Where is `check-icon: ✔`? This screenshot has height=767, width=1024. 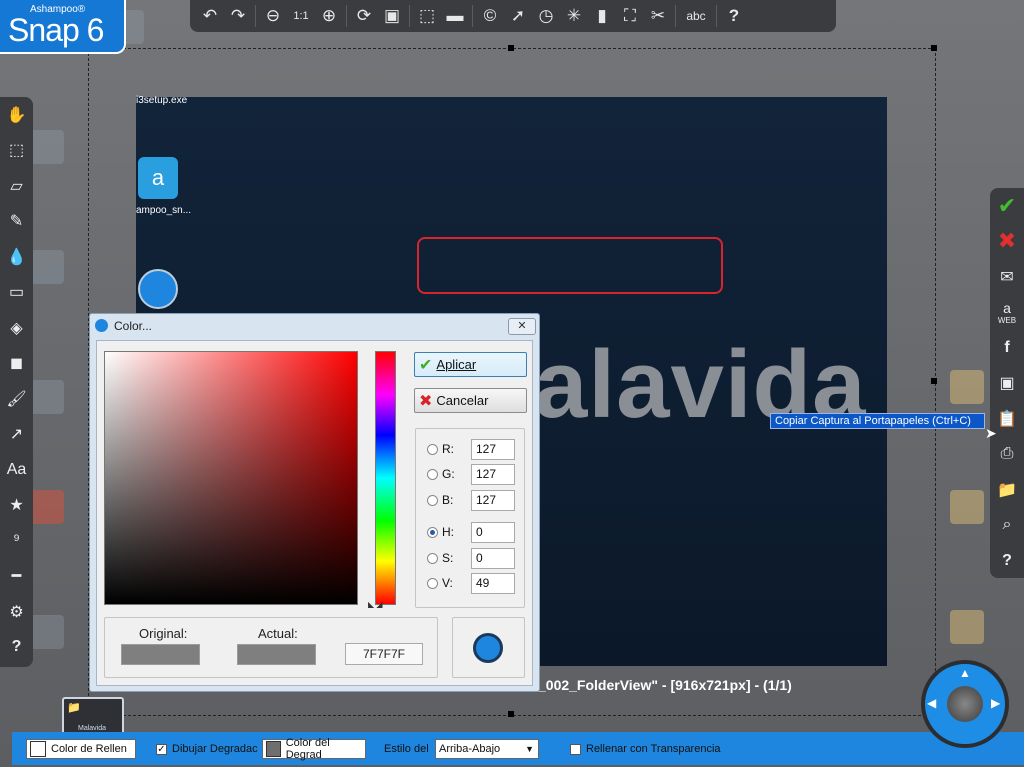 check-icon: ✔ is located at coordinates (426, 365).